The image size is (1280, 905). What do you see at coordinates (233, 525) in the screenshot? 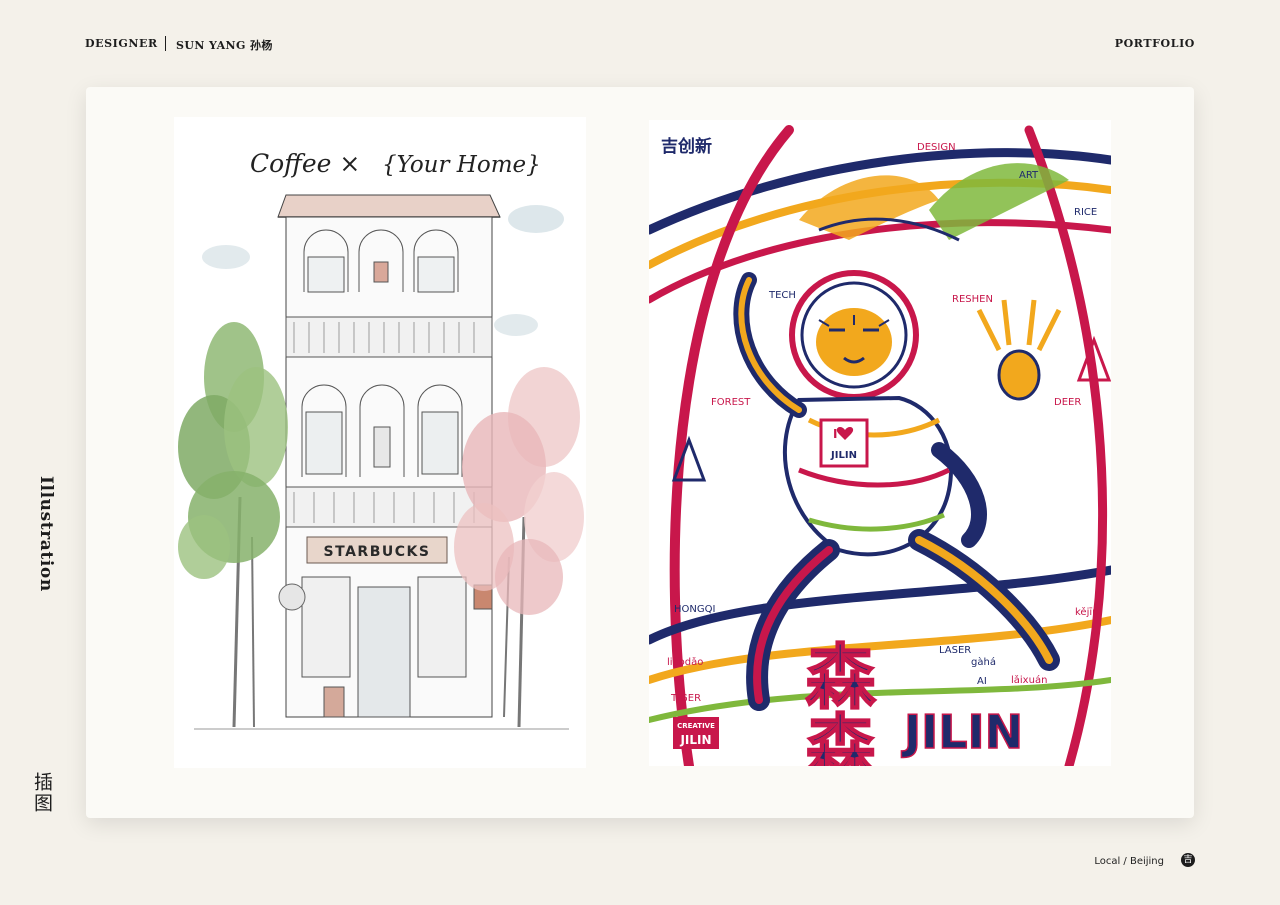
I see `green-tree` at bounding box center [233, 525].